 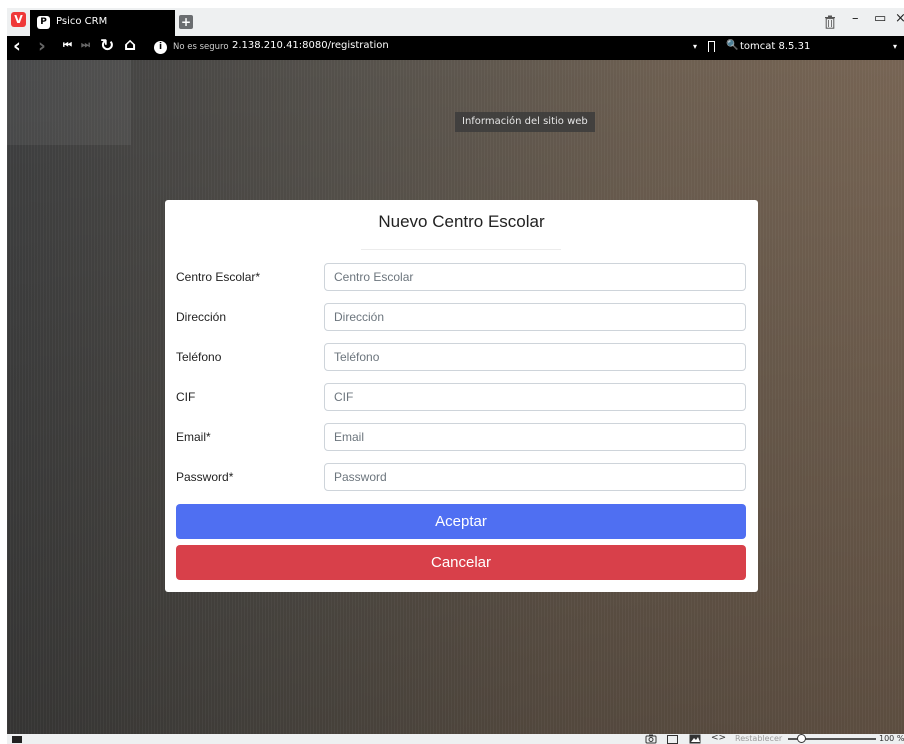 I want to click on email-label: Email*, so click(x=193, y=437).